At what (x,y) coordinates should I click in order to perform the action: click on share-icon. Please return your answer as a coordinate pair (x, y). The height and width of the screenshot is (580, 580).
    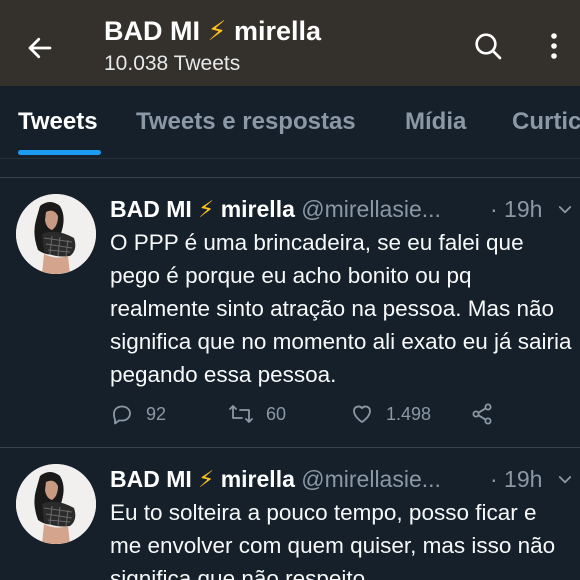
    Looking at the image, I should click on (482, 414).